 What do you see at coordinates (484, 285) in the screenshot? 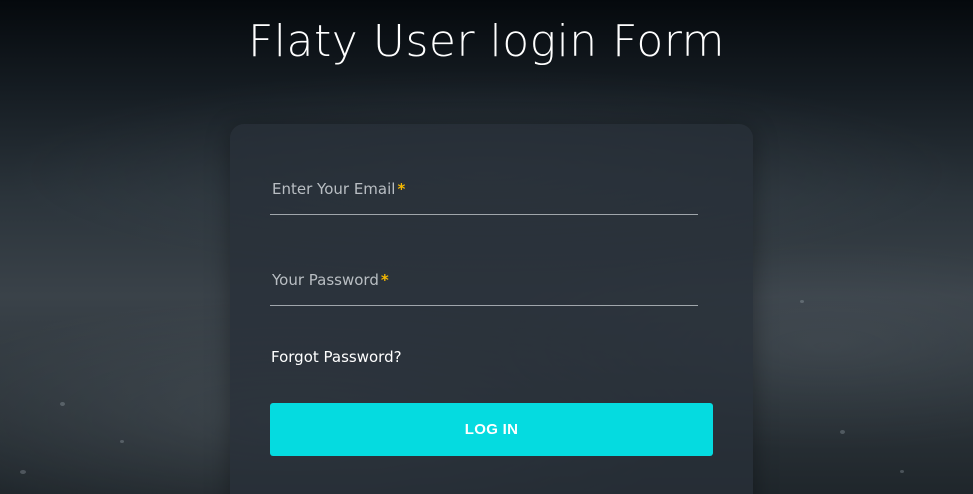
I see `password-field: Your Password *` at bounding box center [484, 285].